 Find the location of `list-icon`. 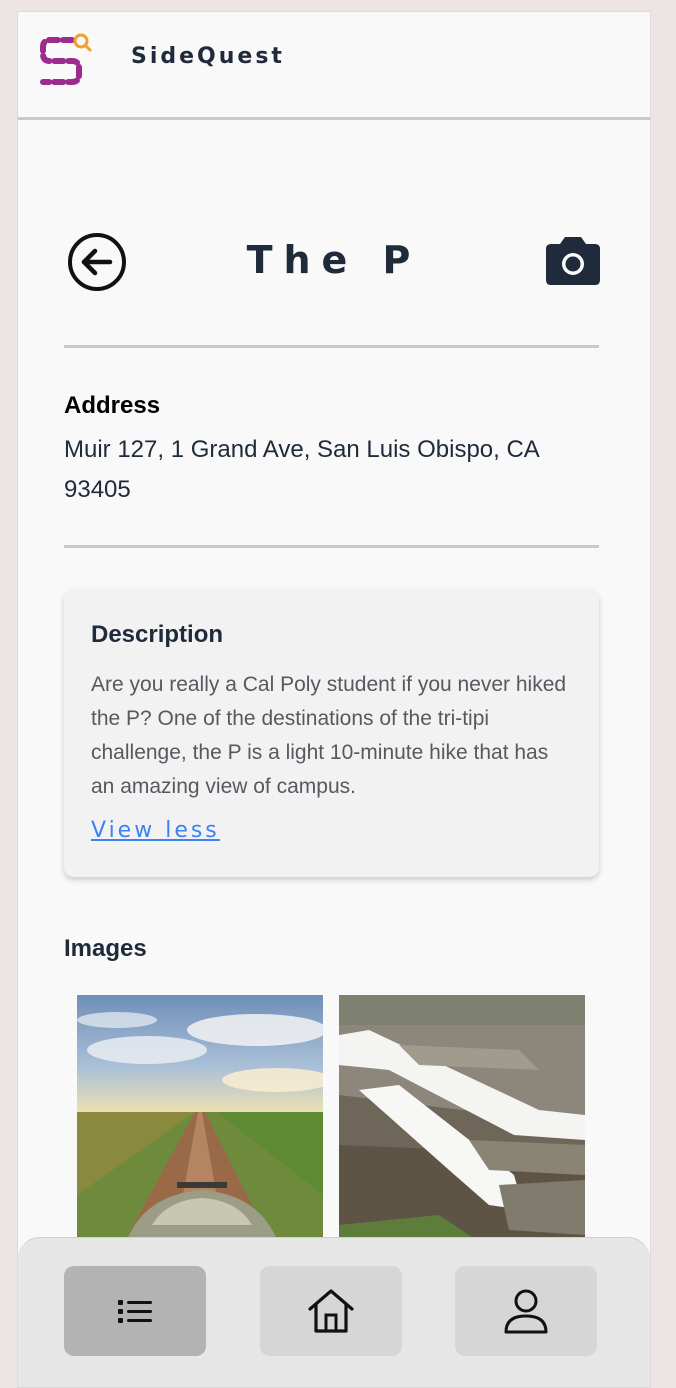

list-icon is located at coordinates (135, 1311).